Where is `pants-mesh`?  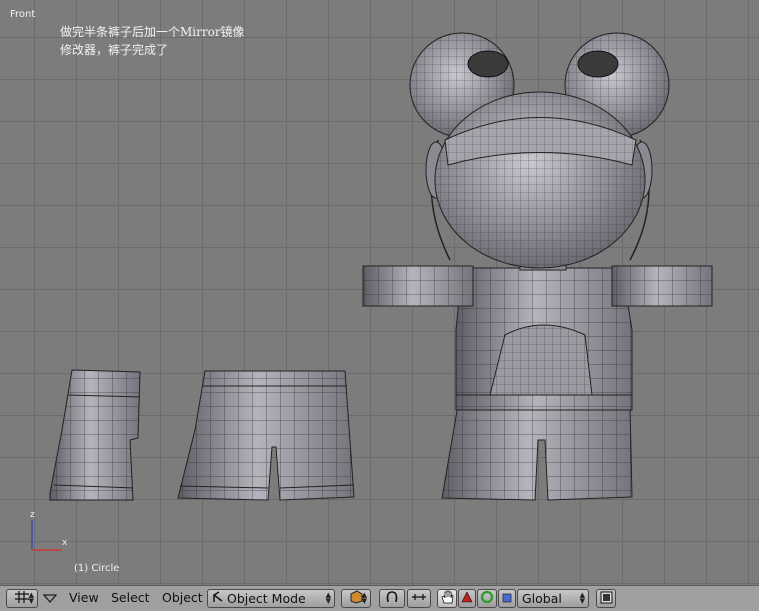 pants-mesh is located at coordinates (266, 435).